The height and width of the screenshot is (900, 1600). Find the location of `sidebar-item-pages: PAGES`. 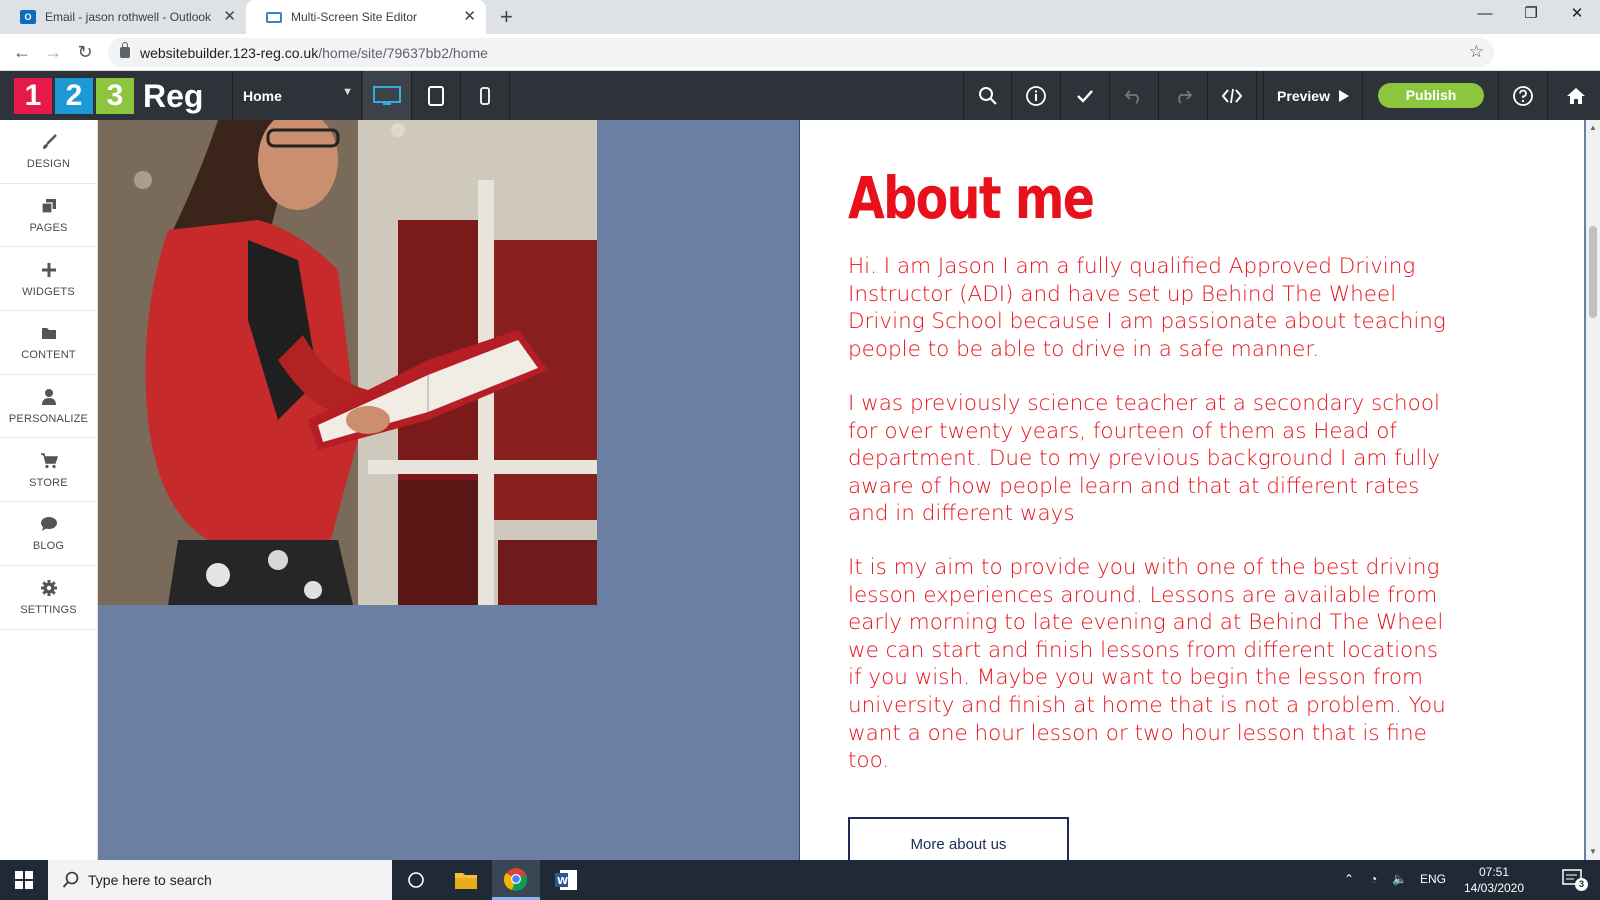

sidebar-item-pages: PAGES is located at coordinates (48, 216).